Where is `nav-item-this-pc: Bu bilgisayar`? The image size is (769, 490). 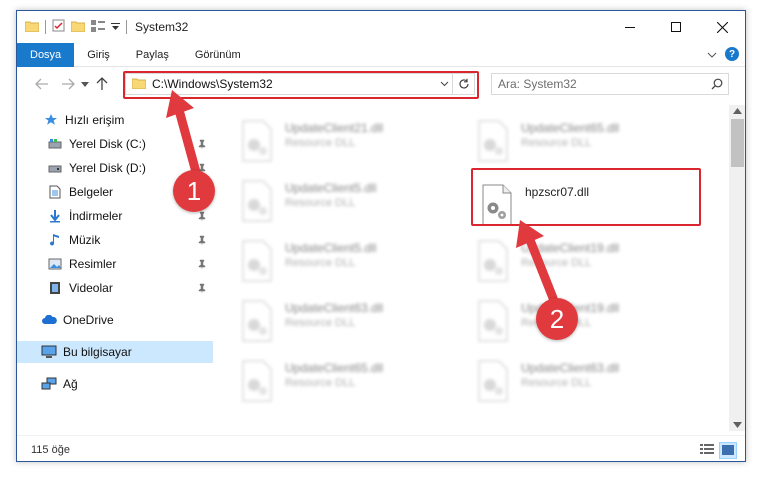 nav-item-this-pc: Bu bilgisayar is located at coordinates (115, 352).